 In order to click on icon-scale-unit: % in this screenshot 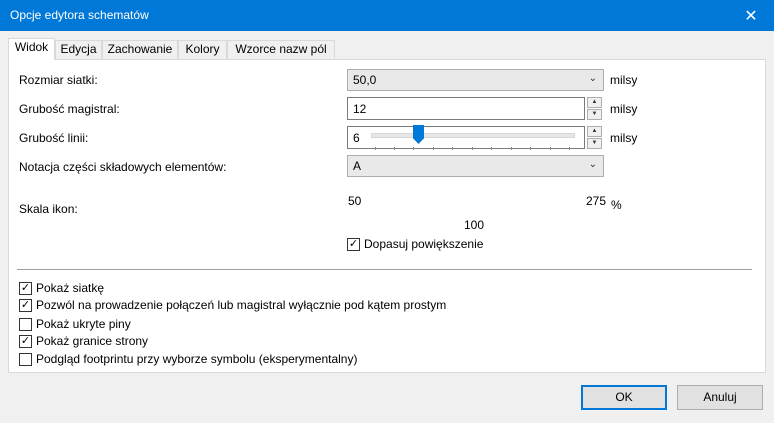, I will do `click(616, 205)`.